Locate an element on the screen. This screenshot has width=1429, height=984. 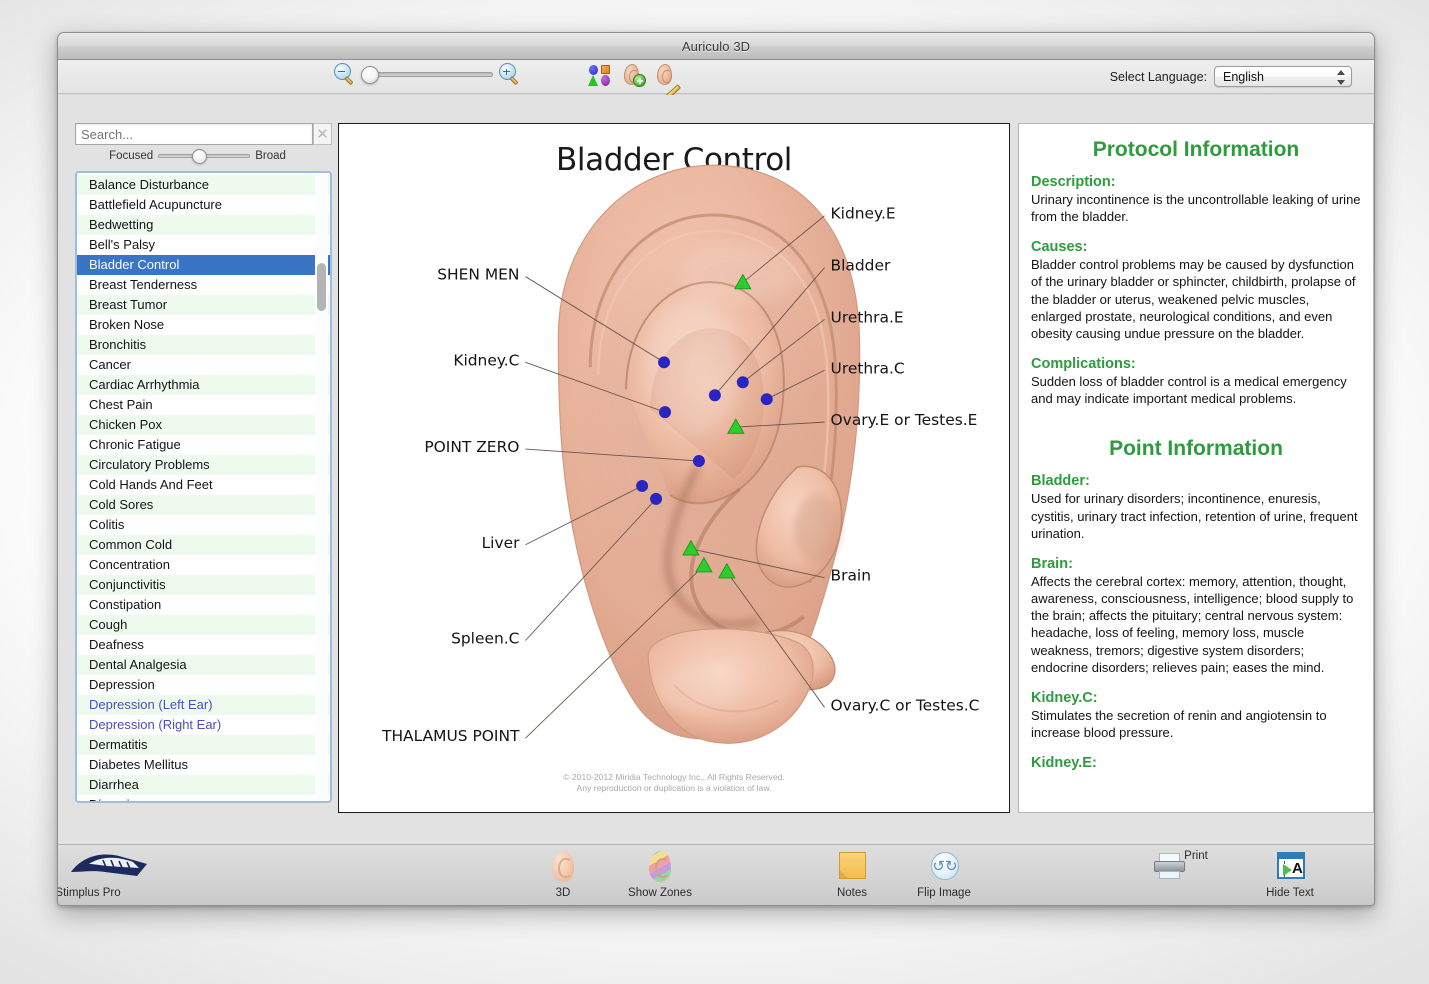
acupoint-label: POINT ZERO is located at coordinates (471, 447).